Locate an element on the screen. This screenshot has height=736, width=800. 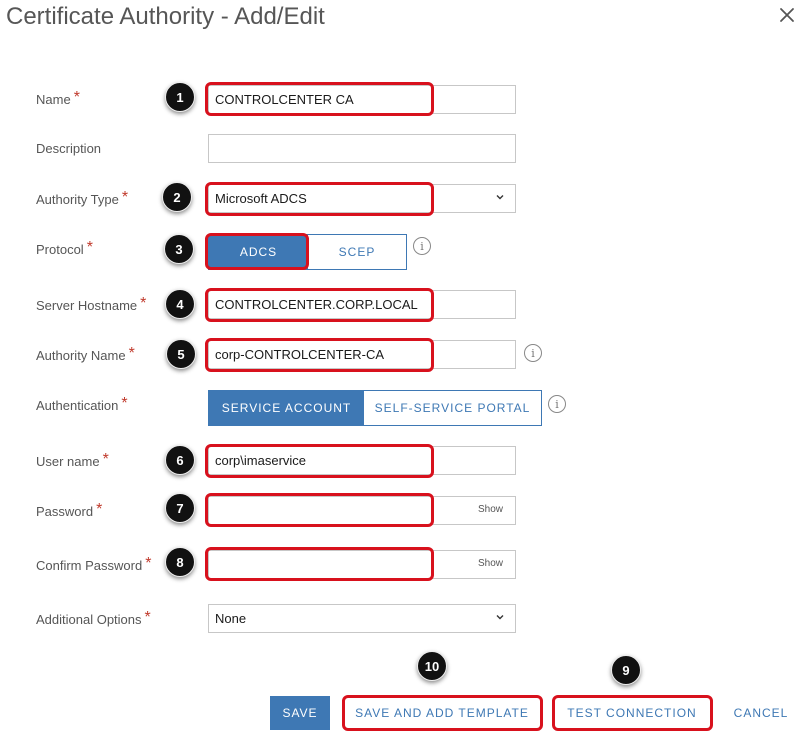
authority-type-select: Microsoft ADCS is located at coordinates (362, 198).